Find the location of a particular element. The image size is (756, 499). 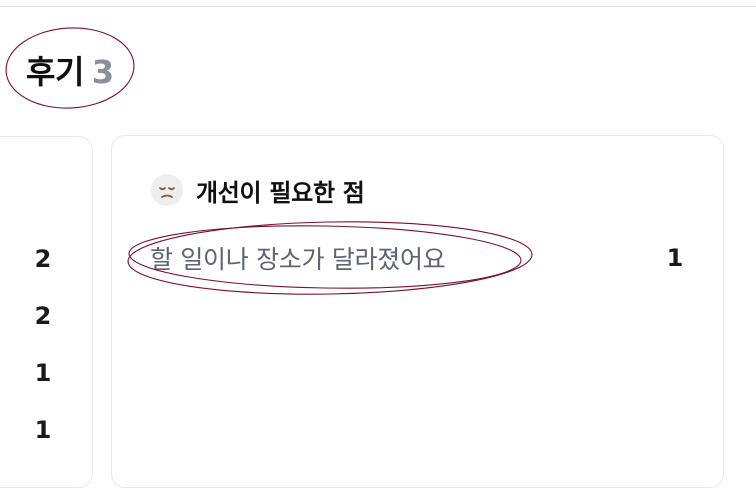

left-count-2: 2 is located at coordinates (43, 316).